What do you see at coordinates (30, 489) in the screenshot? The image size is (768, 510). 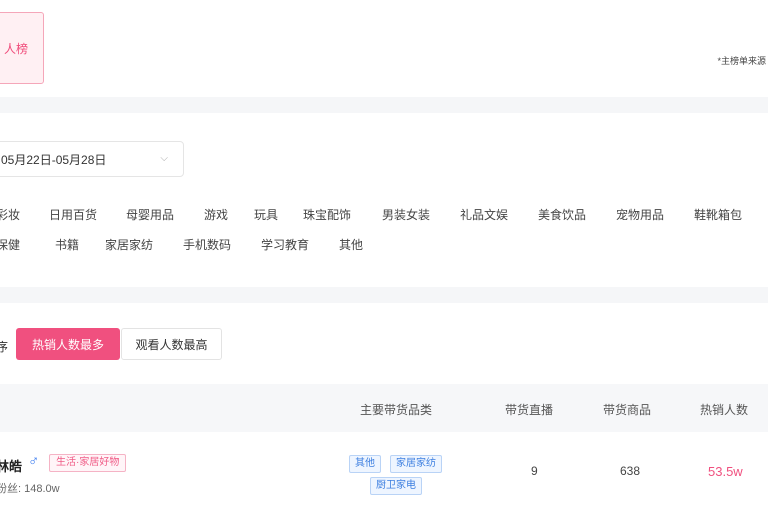 I see `fans-count: 粉丝: 148.0w` at bounding box center [30, 489].